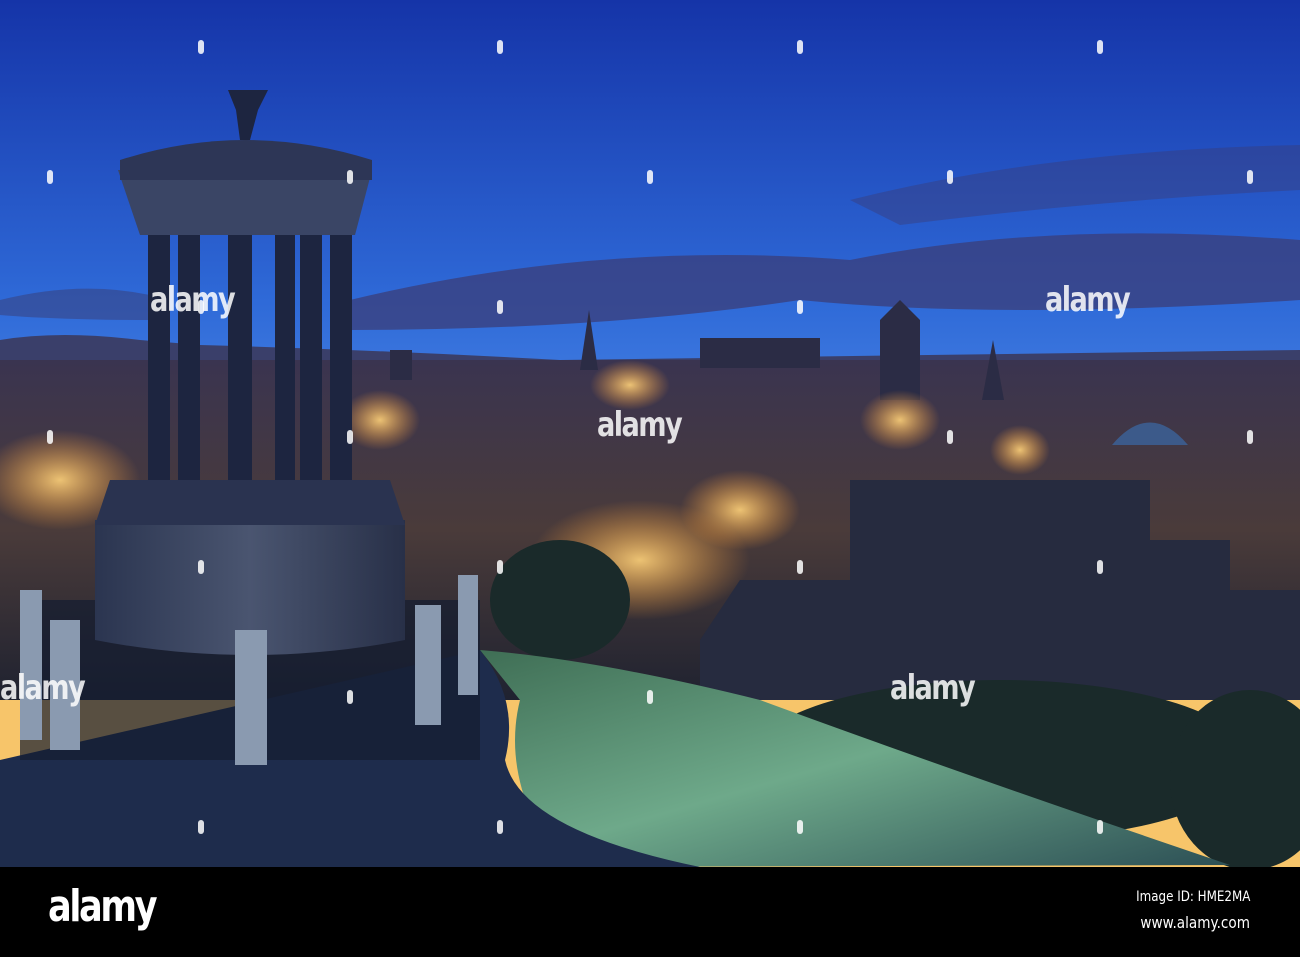  I want to click on website-link: www.alamy.com, so click(1195, 922).